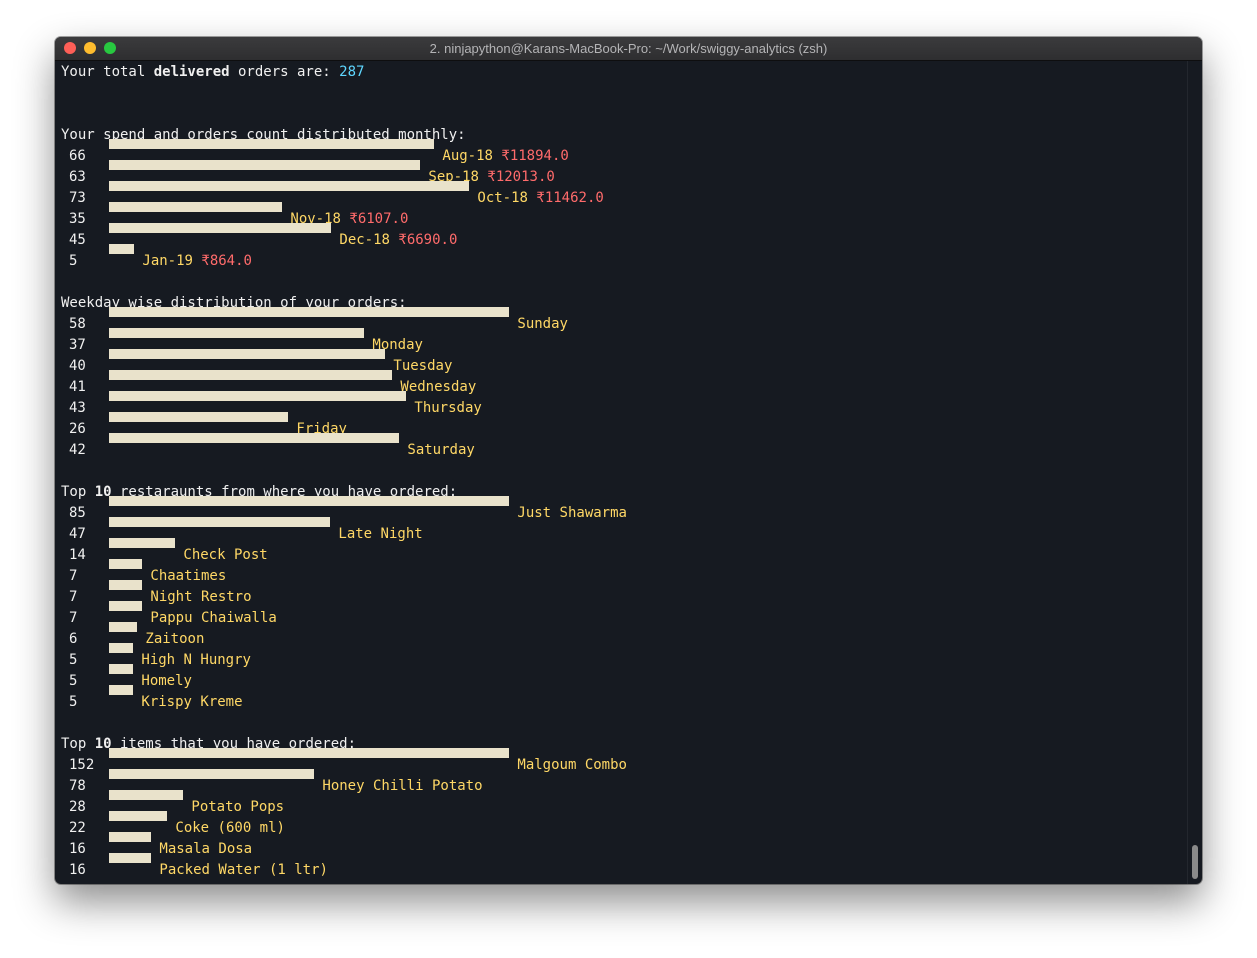 The height and width of the screenshot is (958, 1257). Describe the element at coordinates (505, 594) in the screenshot. I see `bar-row: 7 Night Restro` at that location.